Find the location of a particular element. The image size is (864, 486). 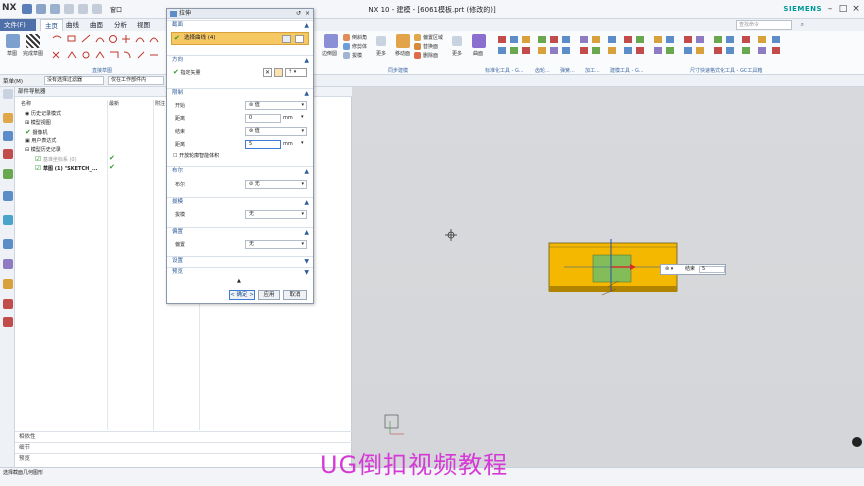

part-navigator-icon is located at coordinates (8, 118).